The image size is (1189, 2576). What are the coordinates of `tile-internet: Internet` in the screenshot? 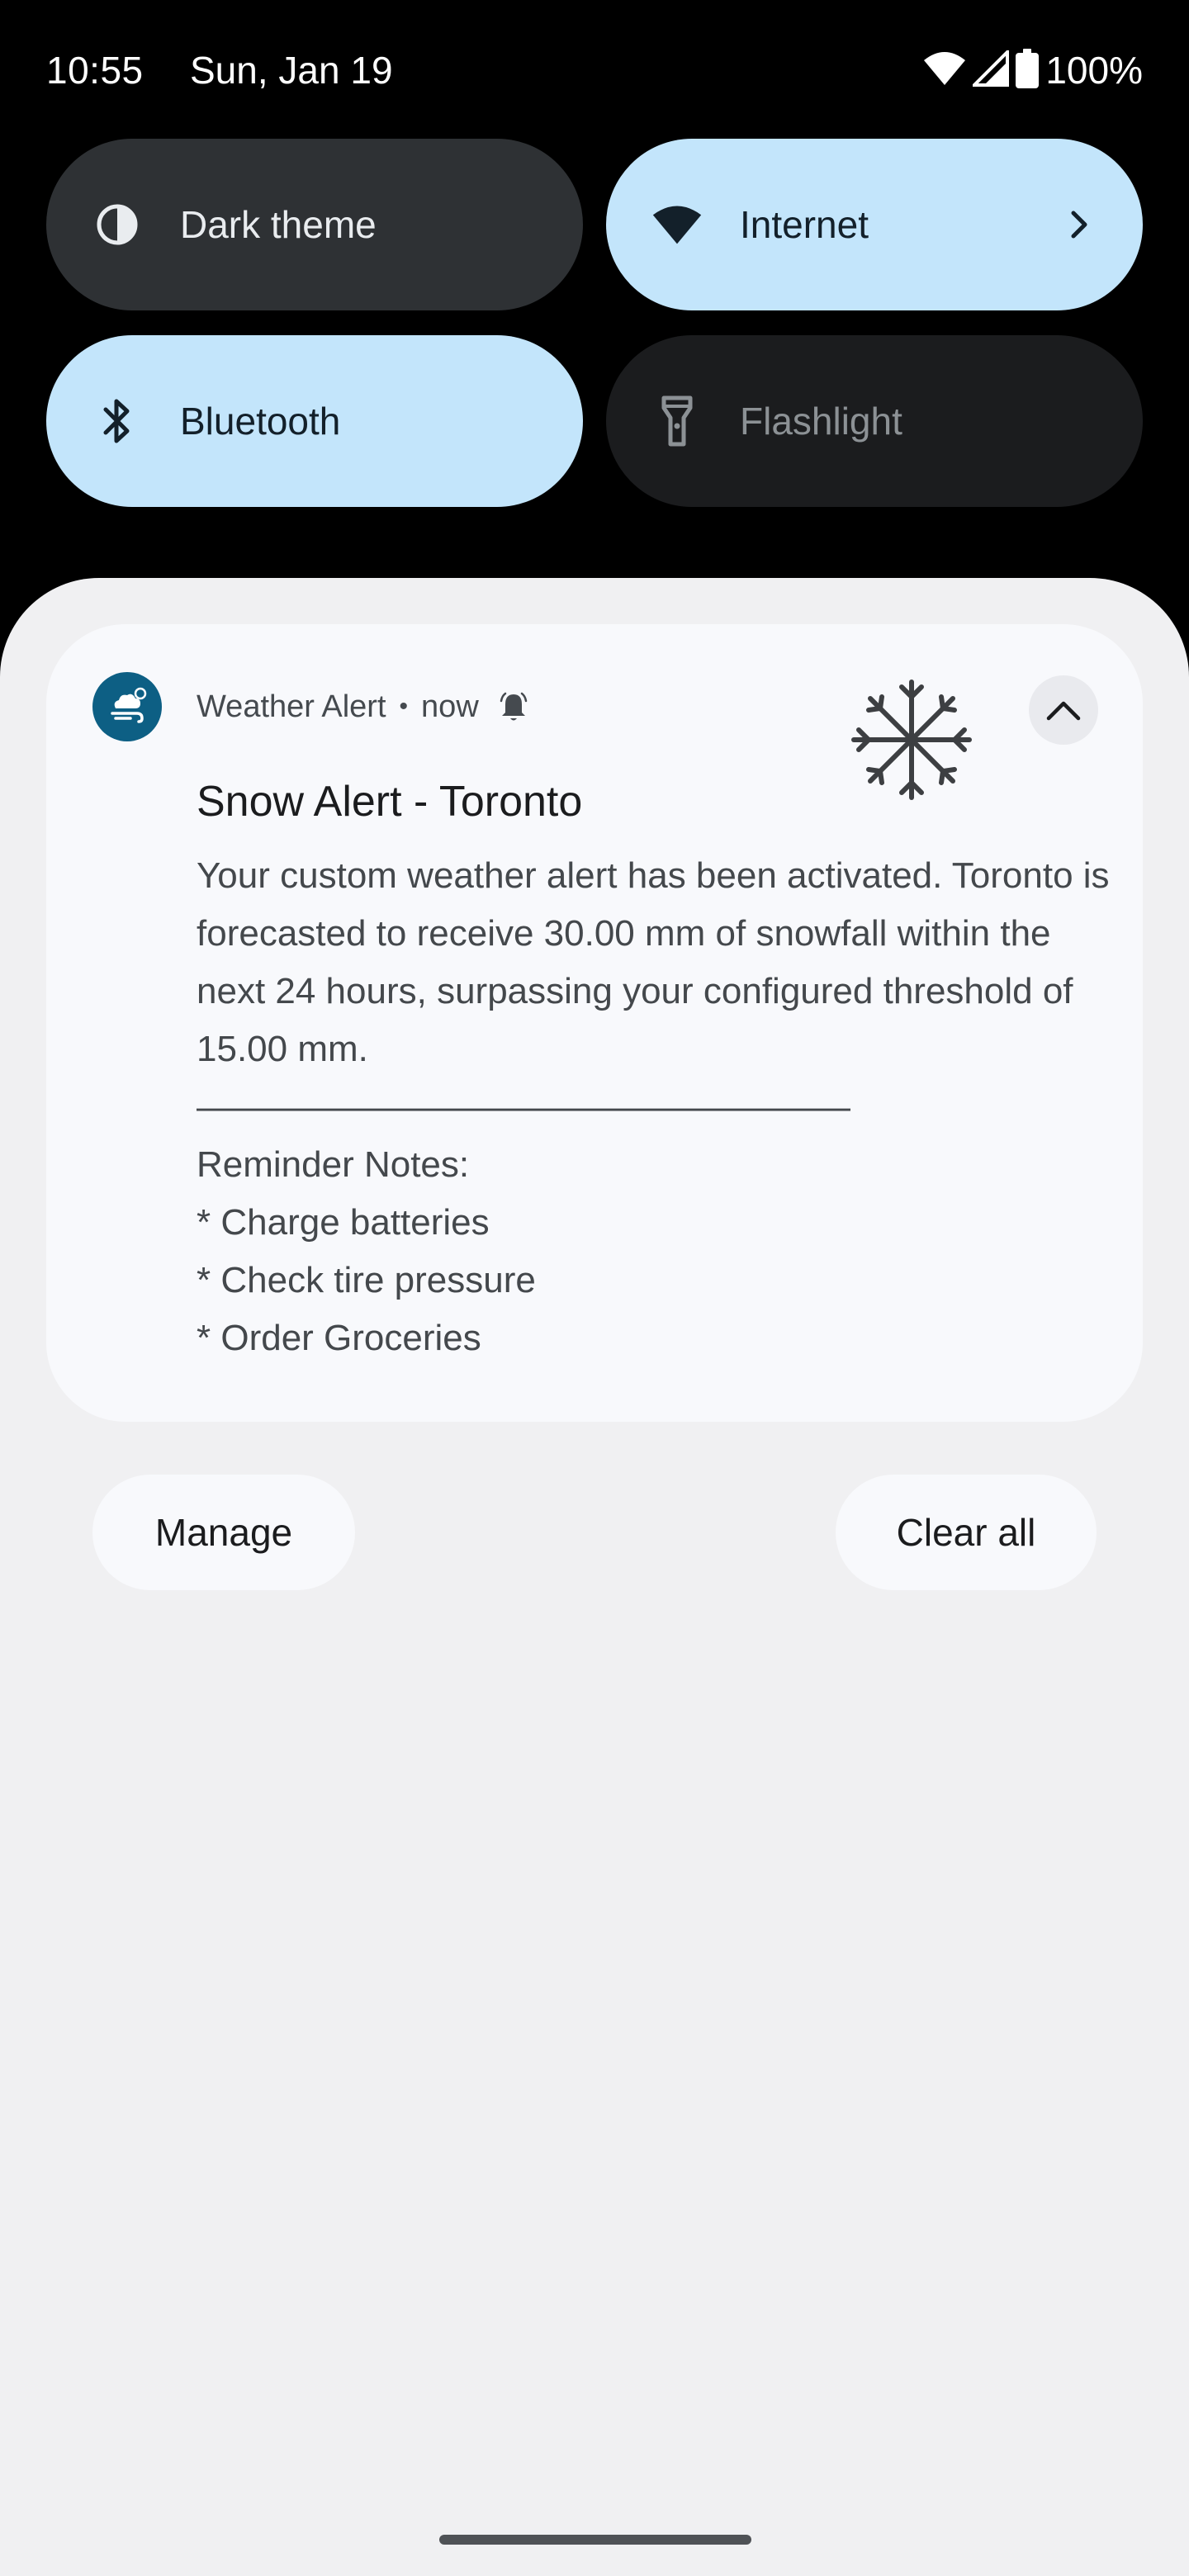 It's located at (874, 224).